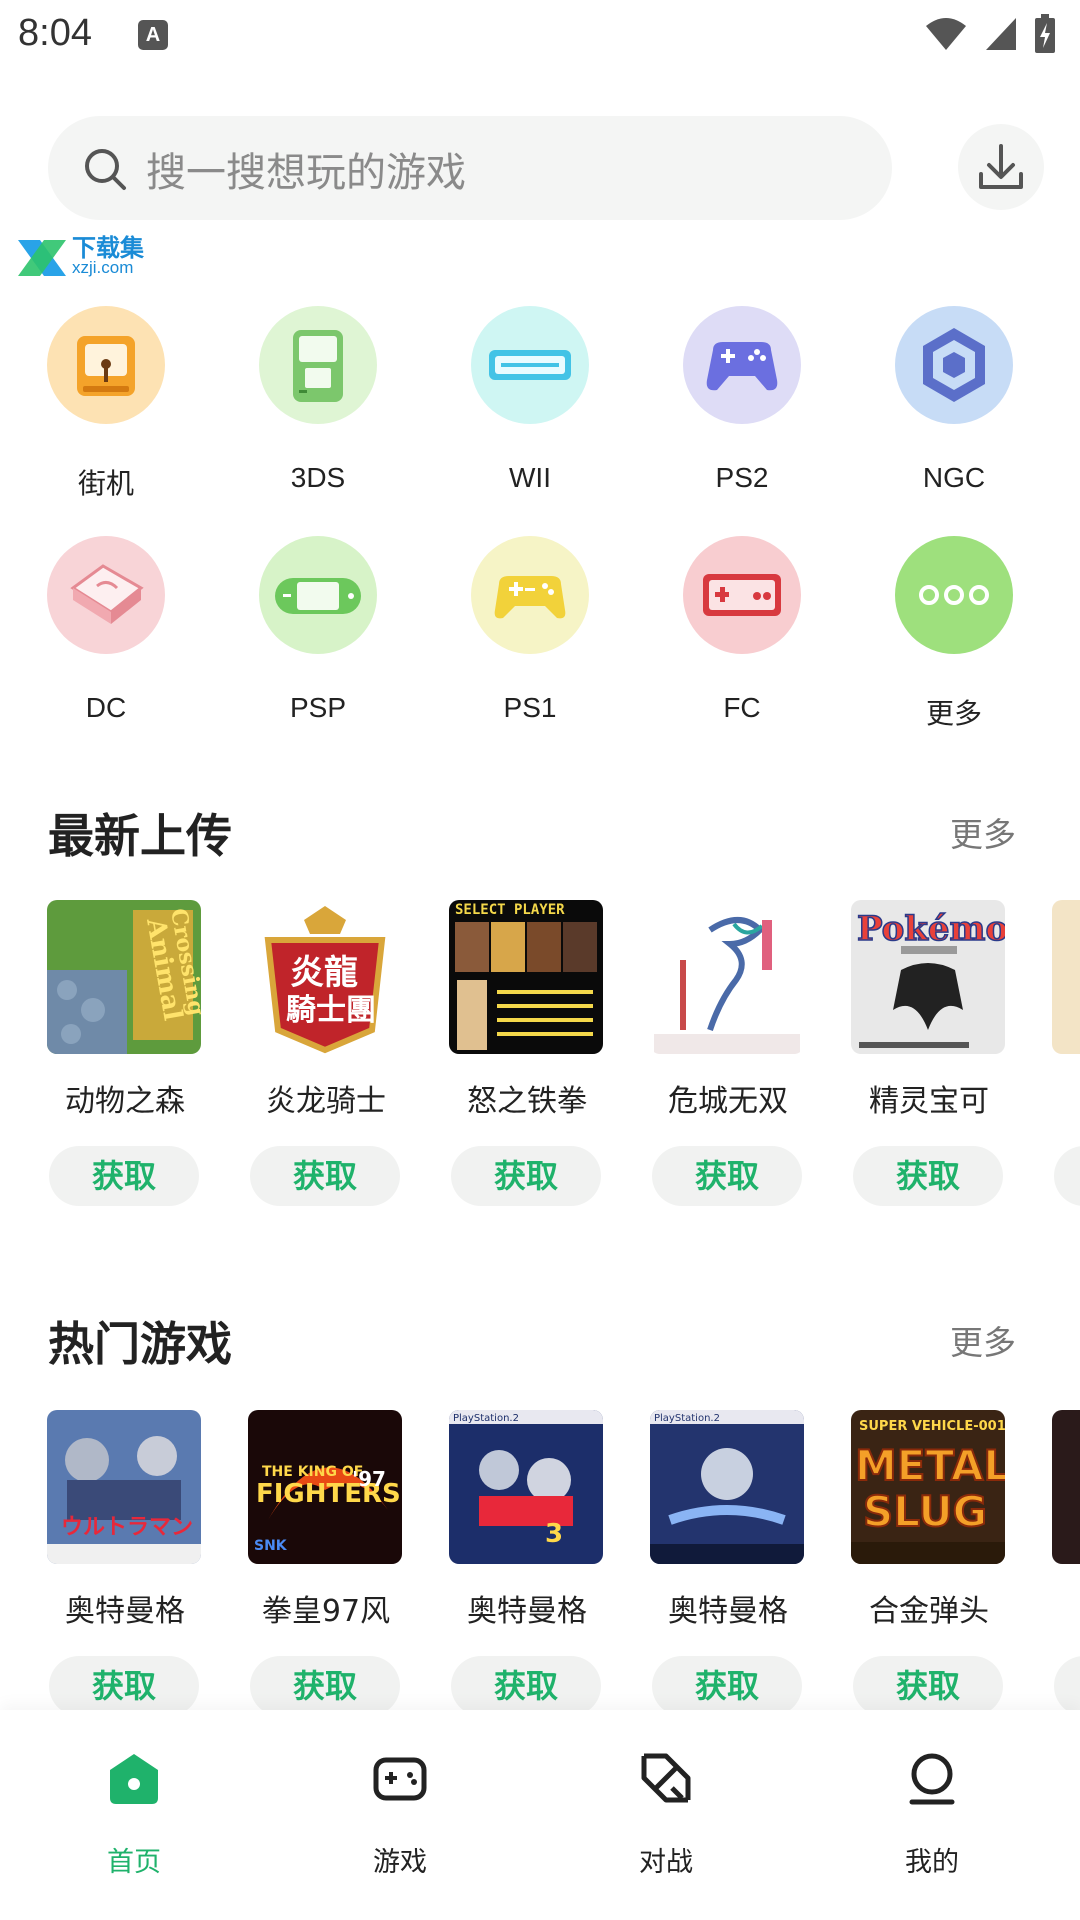 This screenshot has height=1920, width=1080. I want to click on category-dc: DC, so click(106, 636).